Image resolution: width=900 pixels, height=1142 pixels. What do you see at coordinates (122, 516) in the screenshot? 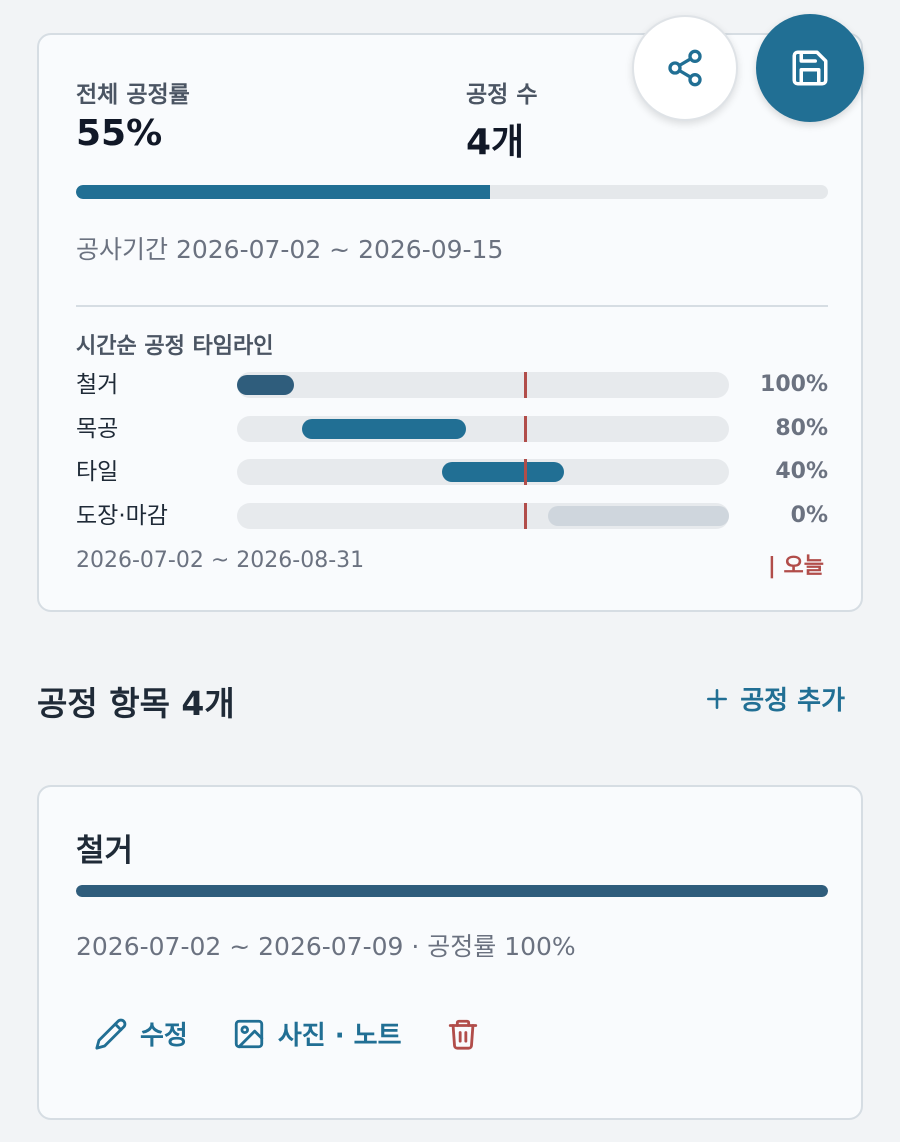
I see `timeline-row-label: 도장·마감` at bounding box center [122, 516].